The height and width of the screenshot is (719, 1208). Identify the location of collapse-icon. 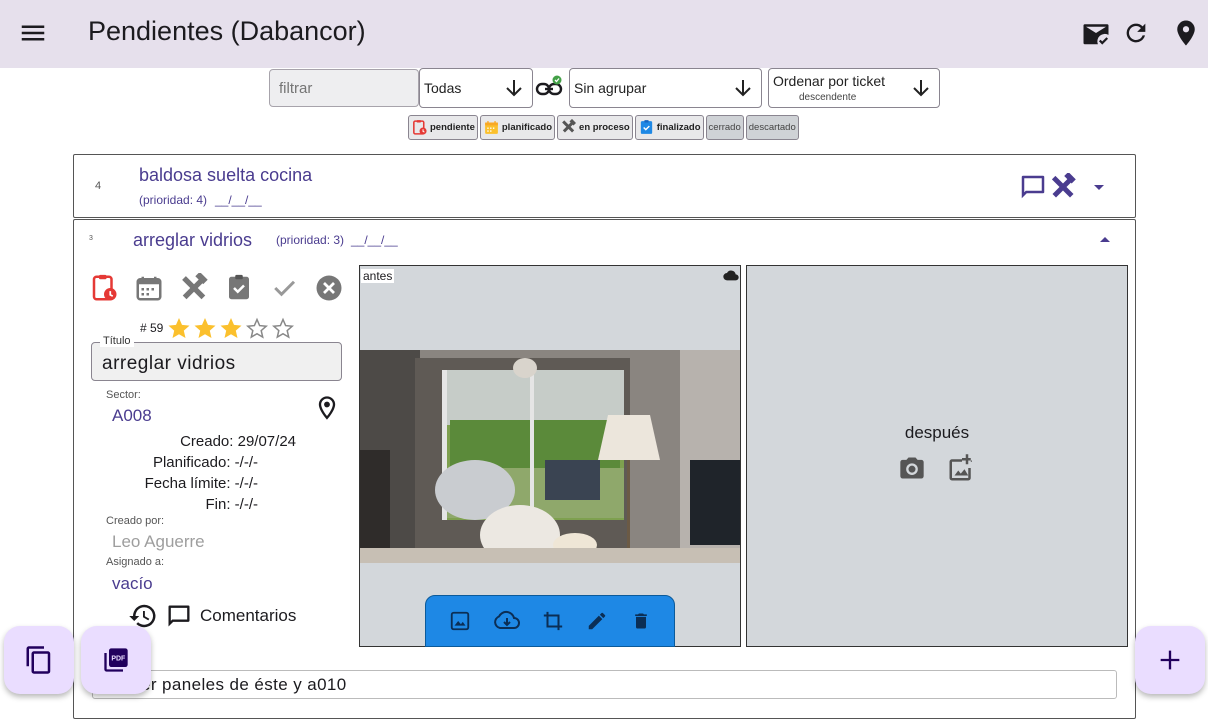
(1105, 240).